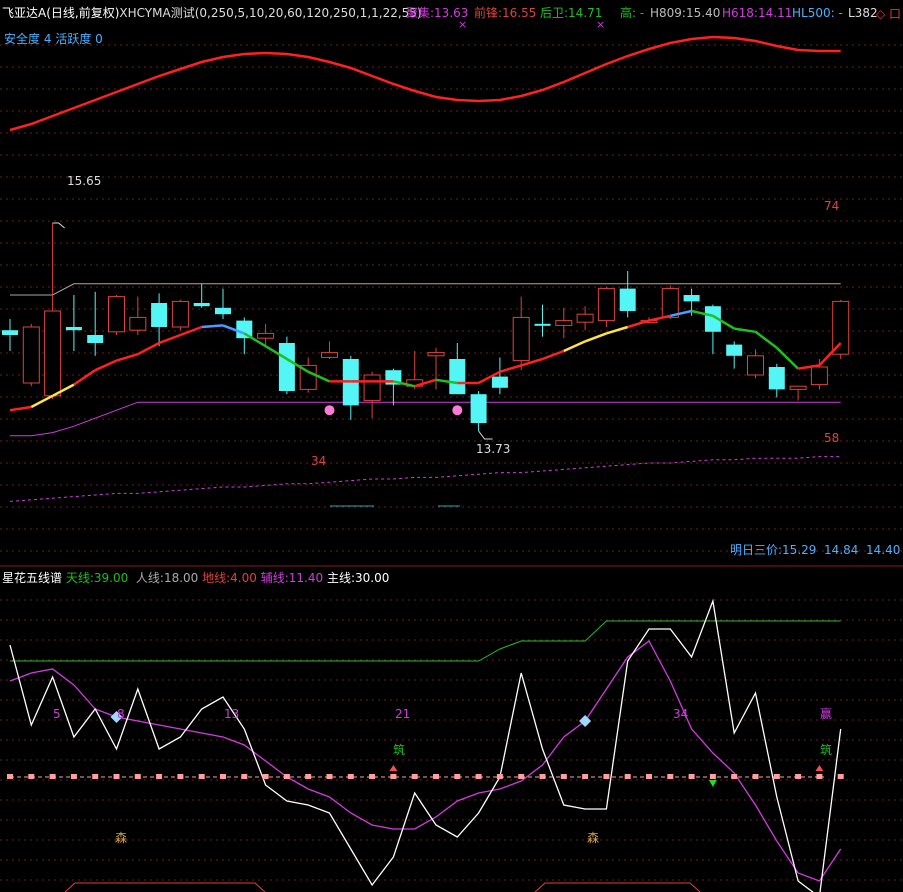 This screenshot has height=892, width=903. Describe the element at coordinates (181, 578) in the screenshot. I see `ren-value: 18.00` at that location.